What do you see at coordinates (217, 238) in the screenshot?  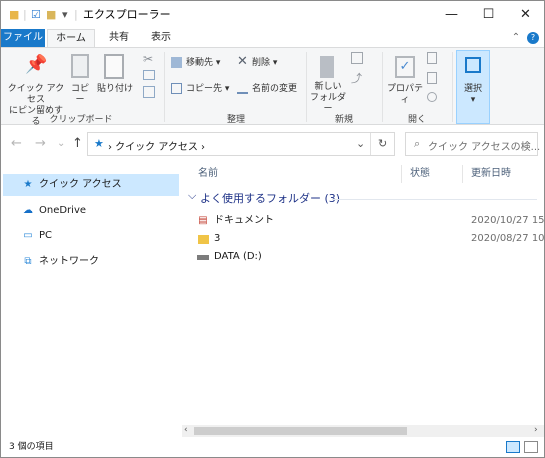 I see `item-name: 3` at bounding box center [217, 238].